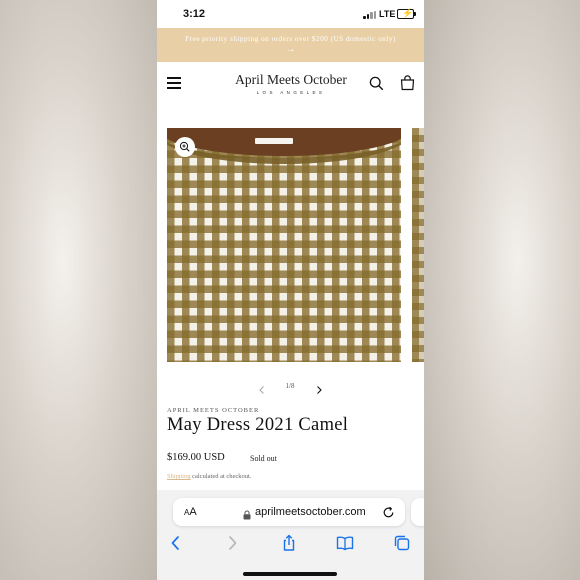 Image resolution: width=580 pixels, height=580 pixels. Describe the element at coordinates (247, 513) in the screenshot. I see `lock-icon` at that location.